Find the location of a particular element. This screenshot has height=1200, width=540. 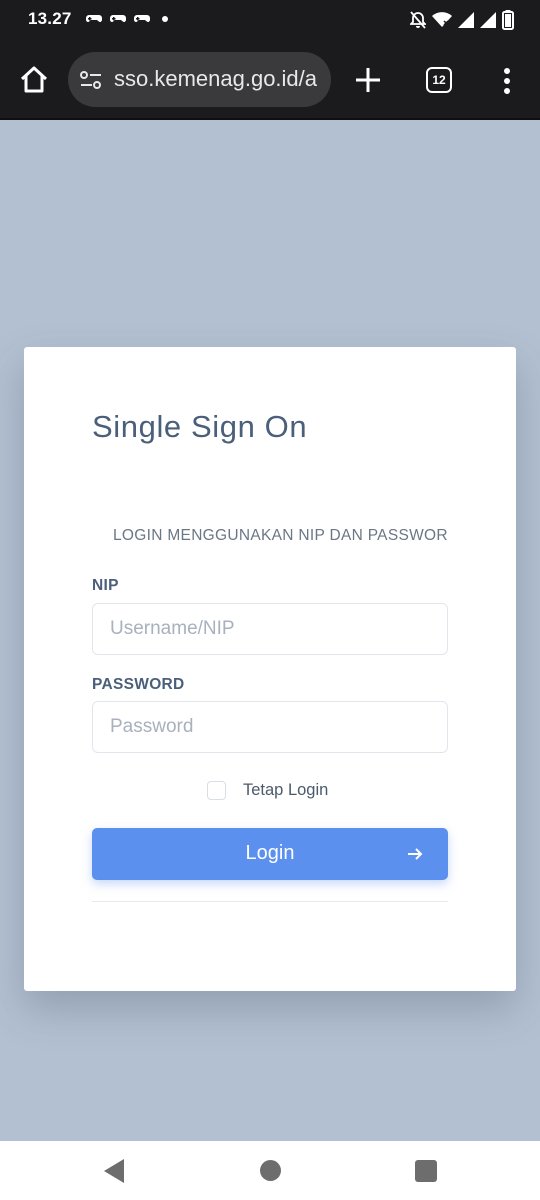

page-title: Single Sign On is located at coordinates (200, 426).